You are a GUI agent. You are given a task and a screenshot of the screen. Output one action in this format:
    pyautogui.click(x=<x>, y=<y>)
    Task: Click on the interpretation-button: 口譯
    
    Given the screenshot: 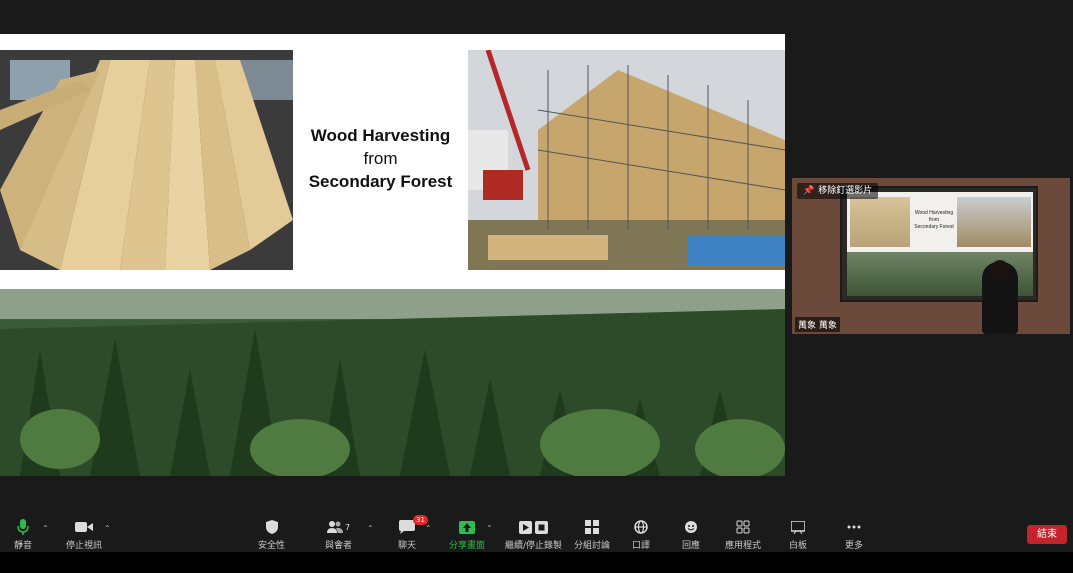 What is the action you would take?
    pyautogui.click(x=641, y=535)
    